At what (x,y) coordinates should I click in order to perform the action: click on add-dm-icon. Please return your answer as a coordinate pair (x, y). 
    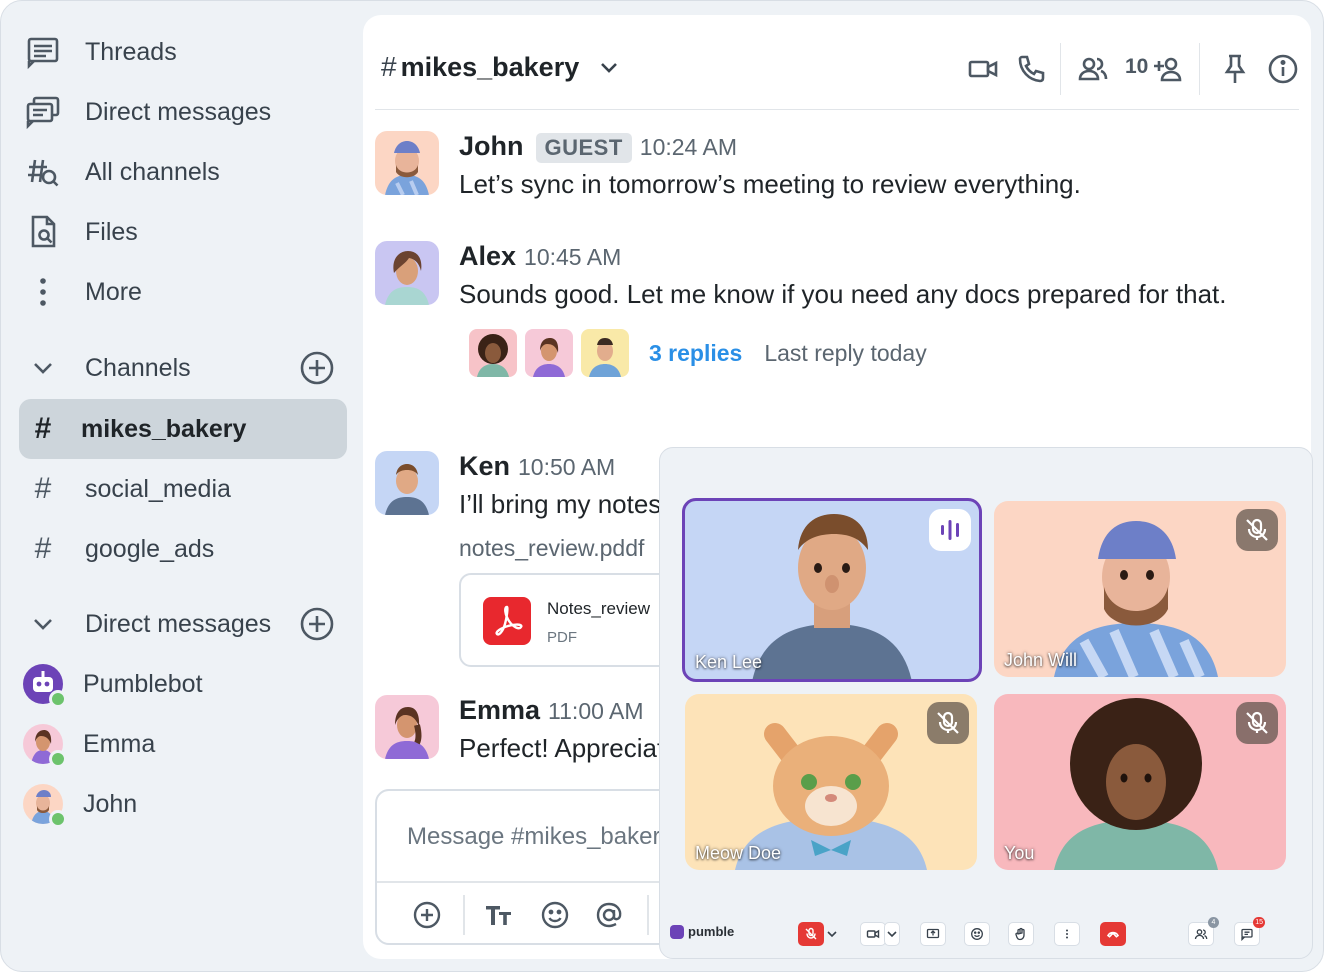
    Looking at the image, I should click on (317, 624).